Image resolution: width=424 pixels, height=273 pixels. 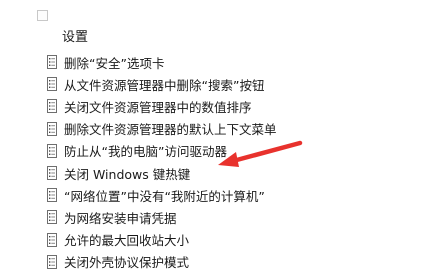 I want to click on policy-item-prevent-drive-access: 防止从“我的电脑”访问驱动器, so click(x=162, y=151).